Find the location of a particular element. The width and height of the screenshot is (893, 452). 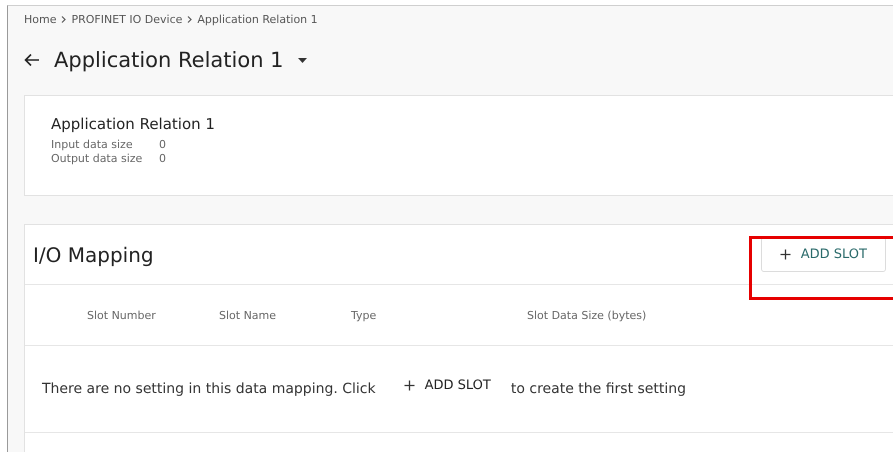

column-header: Slot Data Size (bytes) is located at coordinates (587, 315).